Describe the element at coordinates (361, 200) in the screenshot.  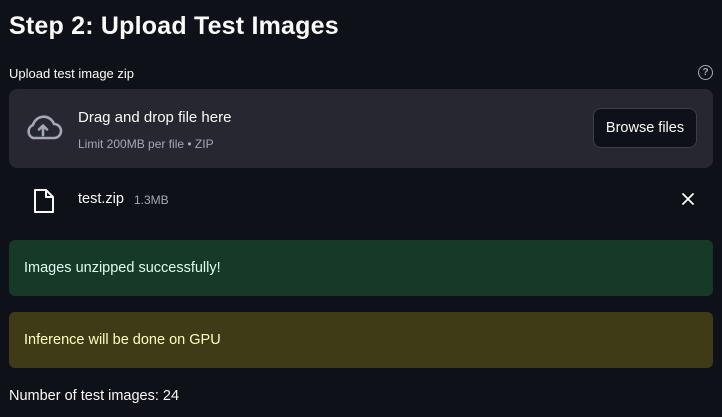
I see `uploaded-file-row: test.zip 1.3MB` at that location.